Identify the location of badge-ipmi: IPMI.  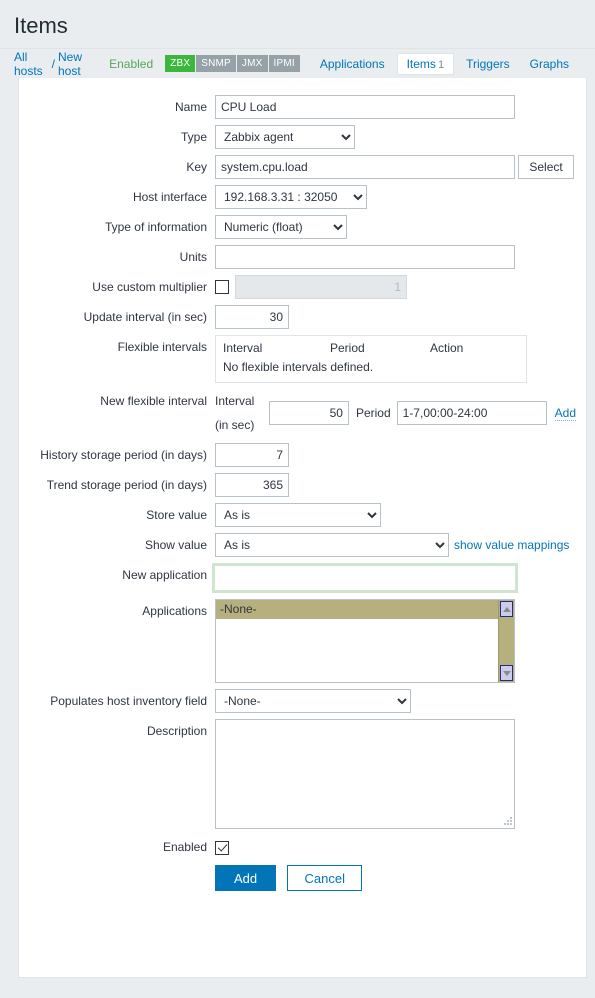
(284, 63).